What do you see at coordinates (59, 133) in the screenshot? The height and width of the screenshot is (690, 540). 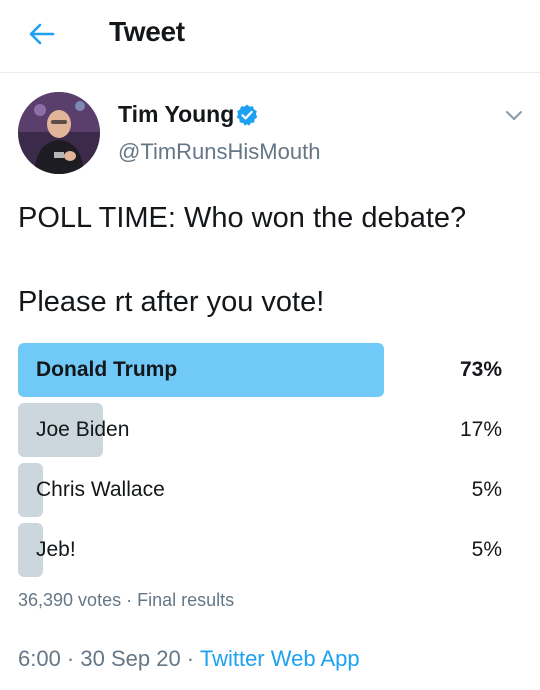 I see `avatar` at bounding box center [59, 133].